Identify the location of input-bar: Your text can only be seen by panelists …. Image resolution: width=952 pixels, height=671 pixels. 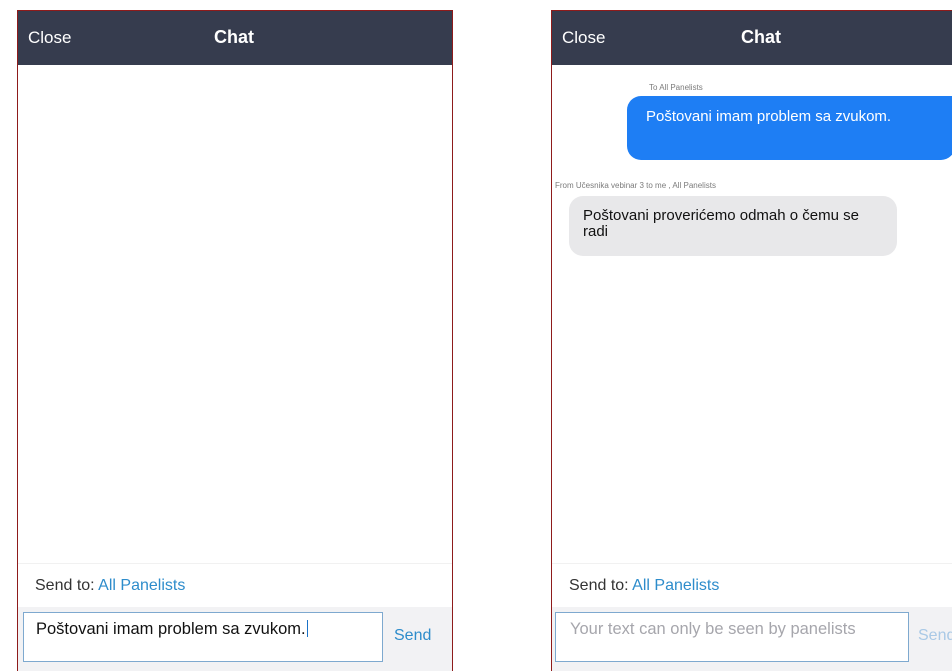
(752, 639).